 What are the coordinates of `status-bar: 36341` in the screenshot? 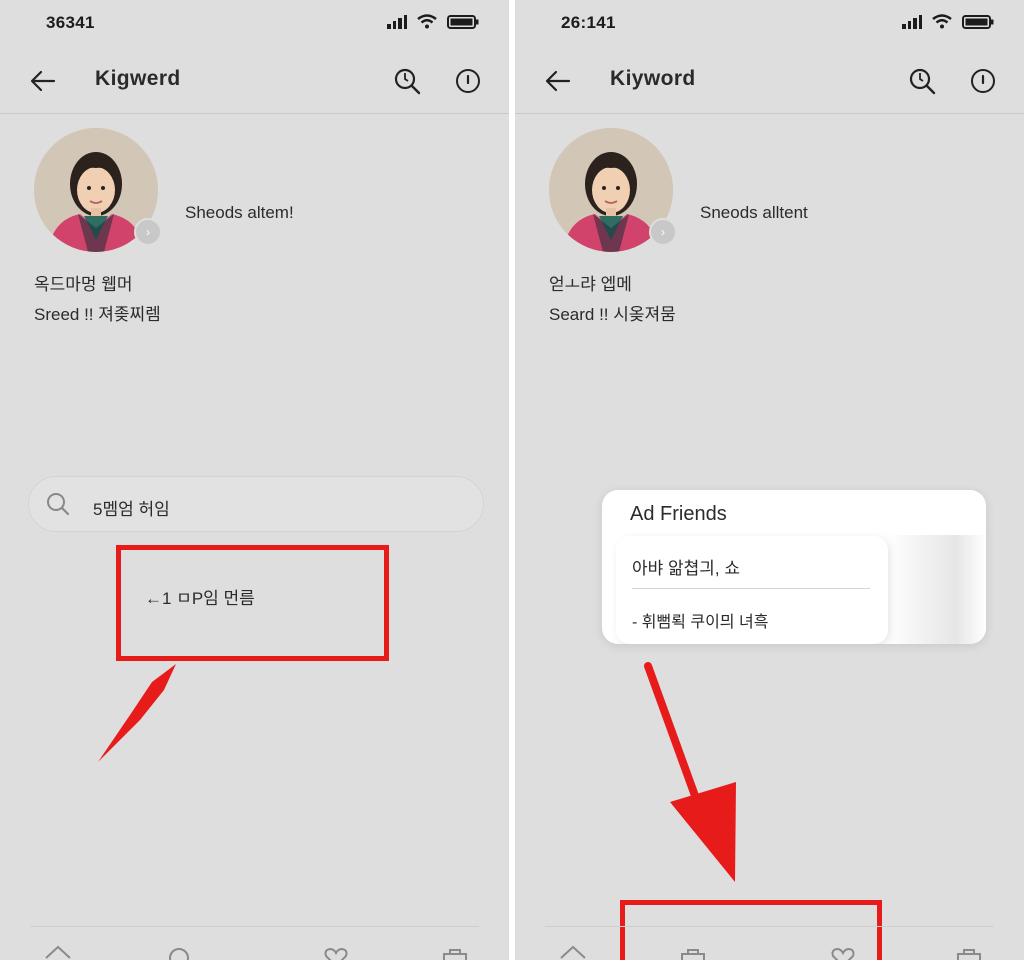 It's located at (254, 24).